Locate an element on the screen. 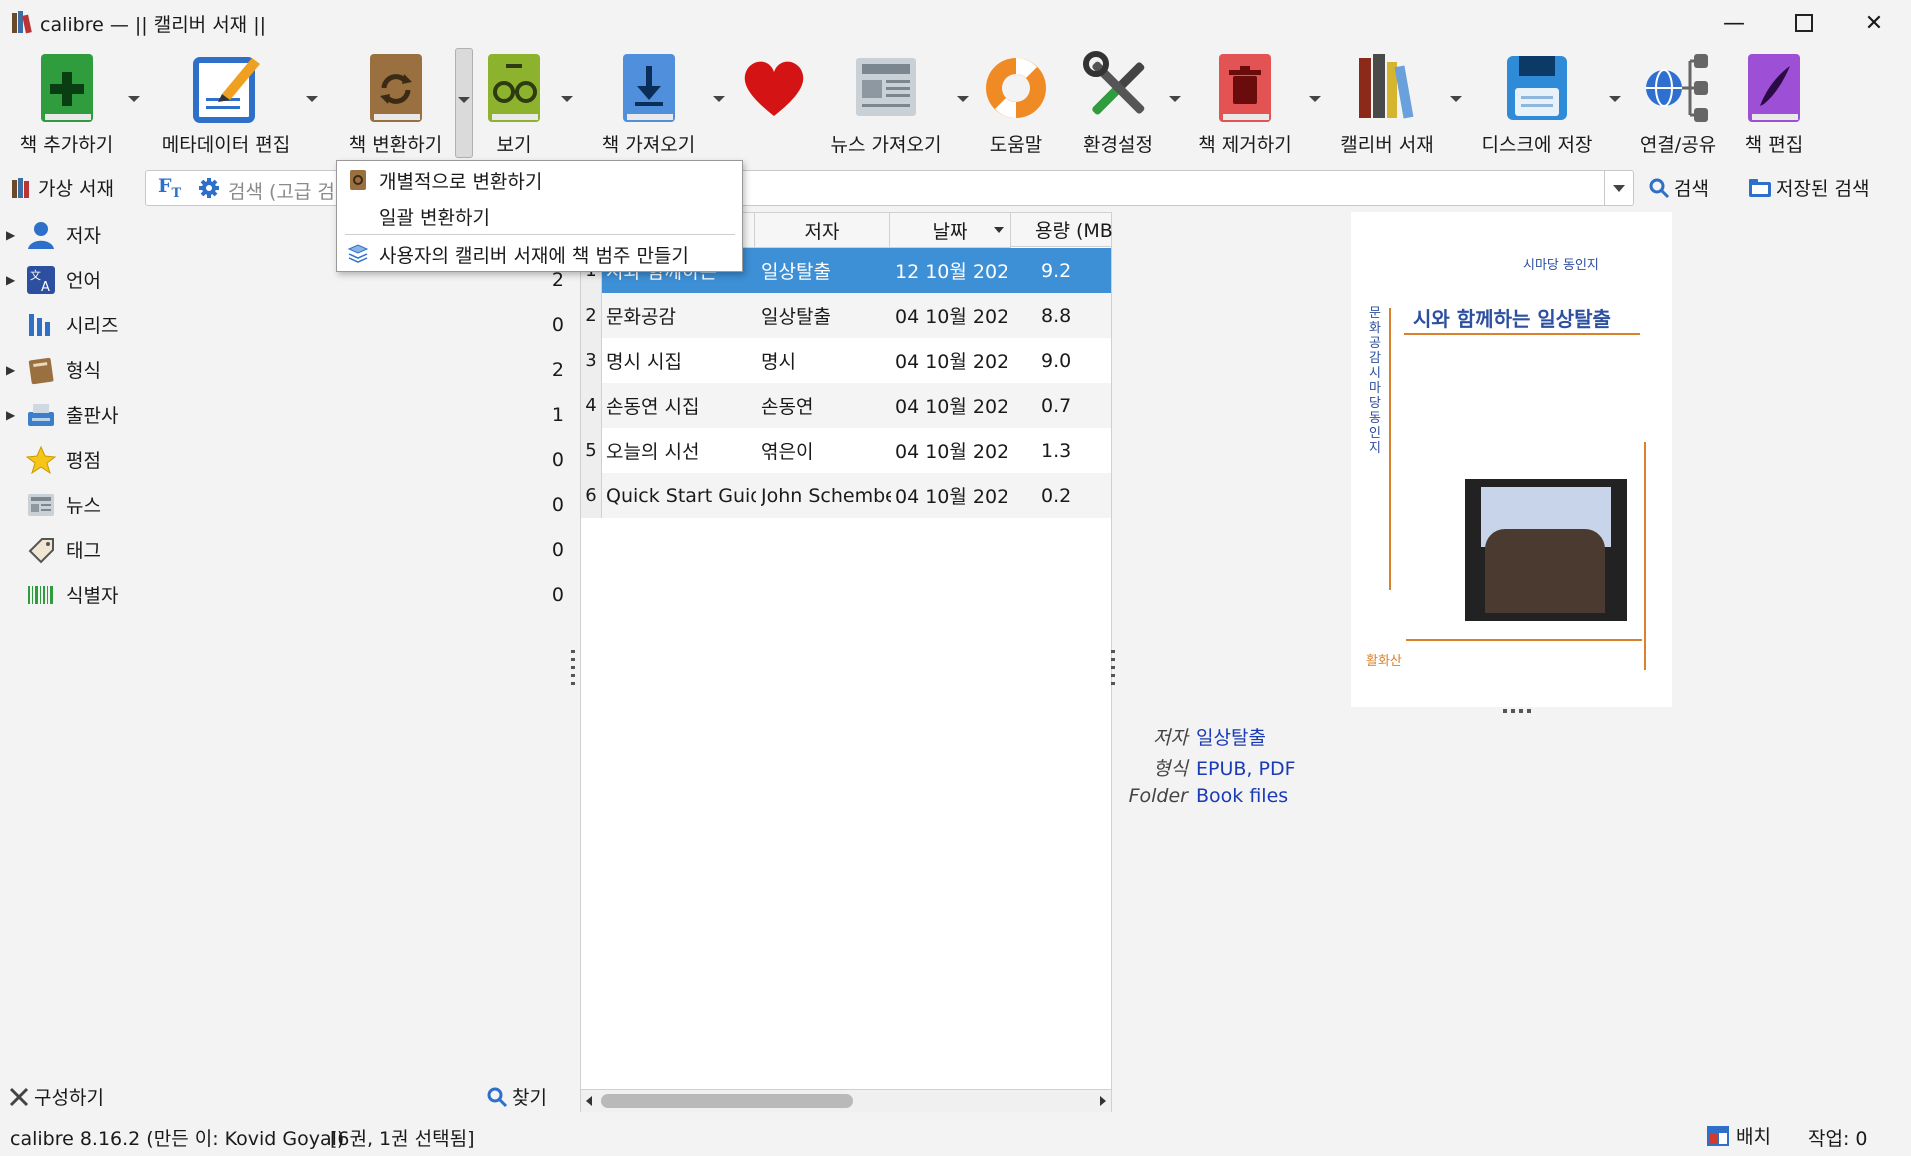 This screenshot has height=1156, width=1911. full-text-search-icon: FT is located at coordinates (169, 188).